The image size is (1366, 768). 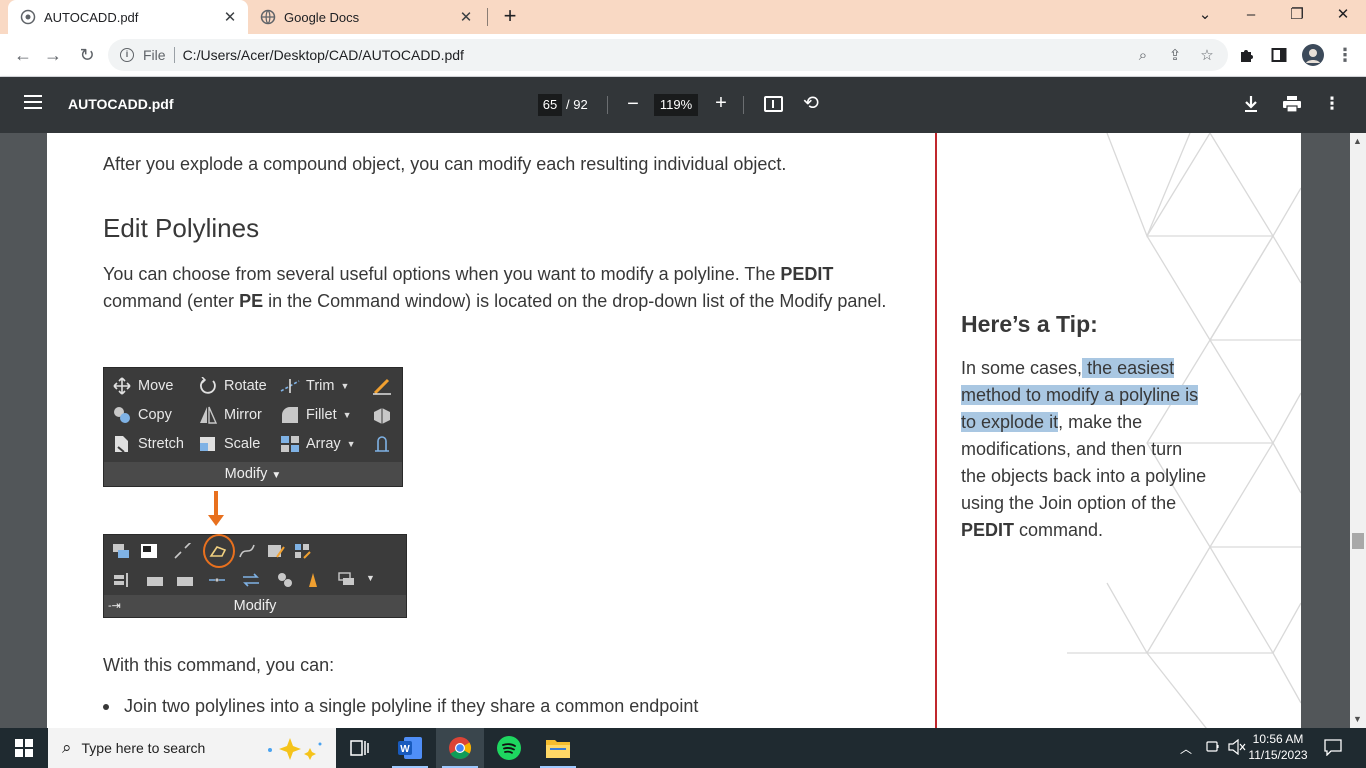 I want to click on more-tools-icon, so click(x=347, y=580).